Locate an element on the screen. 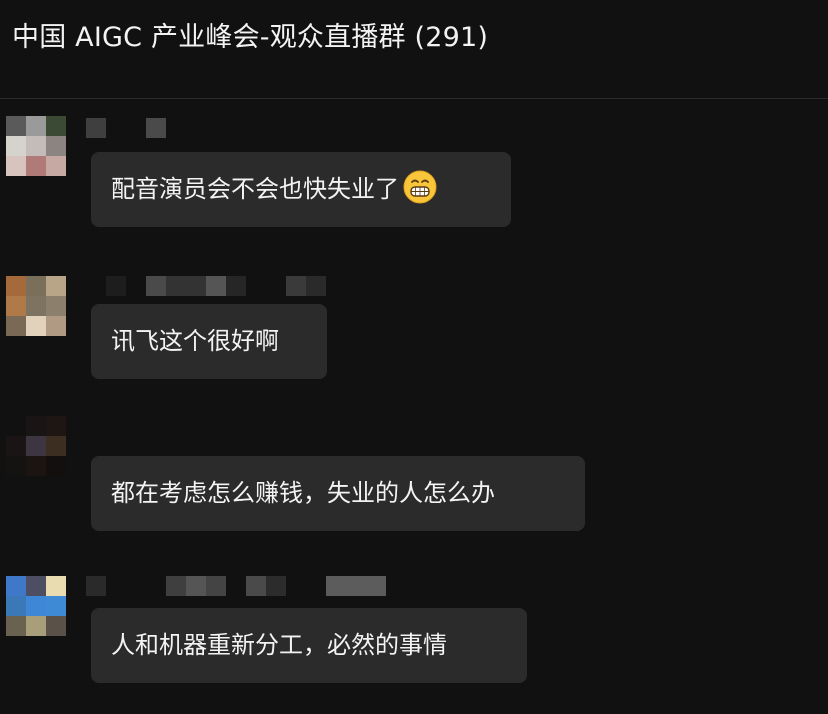  message-text: 讯飞这个很好啊 is located at coordinates (195, 341).